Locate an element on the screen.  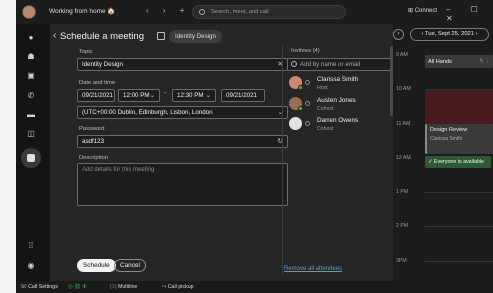
avatar is located at coordinates (295, 123).